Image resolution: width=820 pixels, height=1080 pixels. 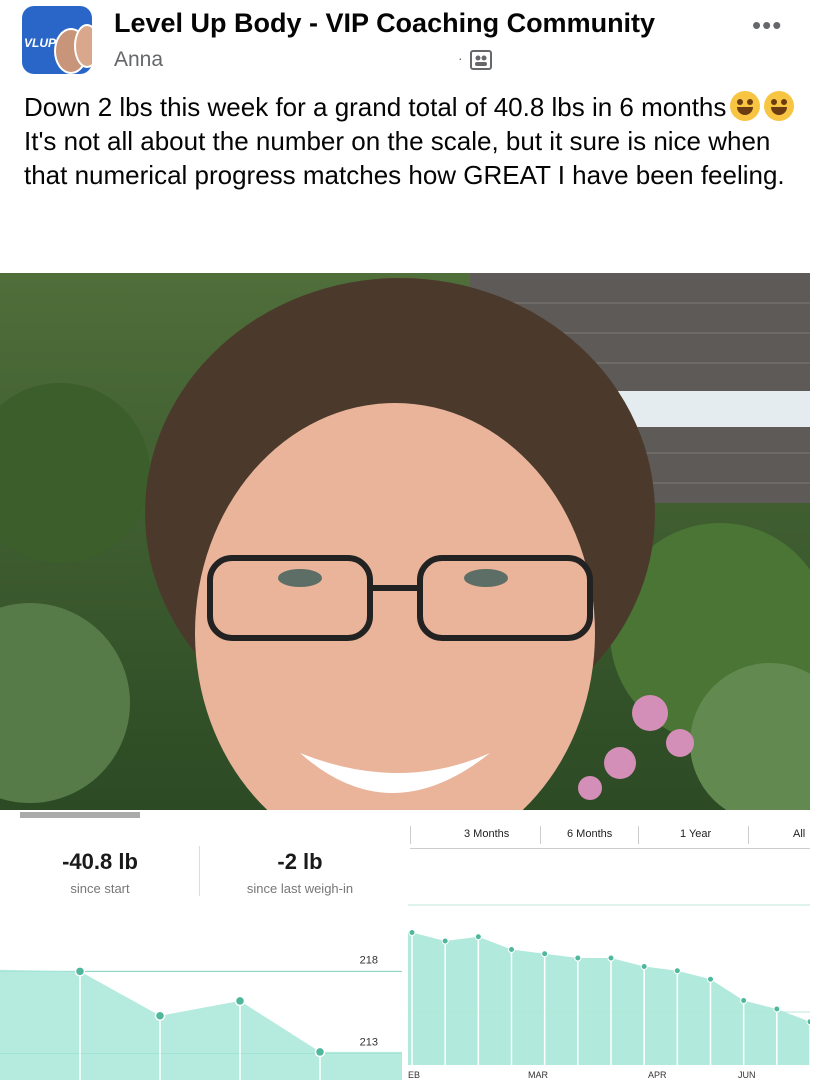 What do you see at coordinates (609, 998) in the screenshot?
I see `weight-range-area` at bounding box center [609, 998].